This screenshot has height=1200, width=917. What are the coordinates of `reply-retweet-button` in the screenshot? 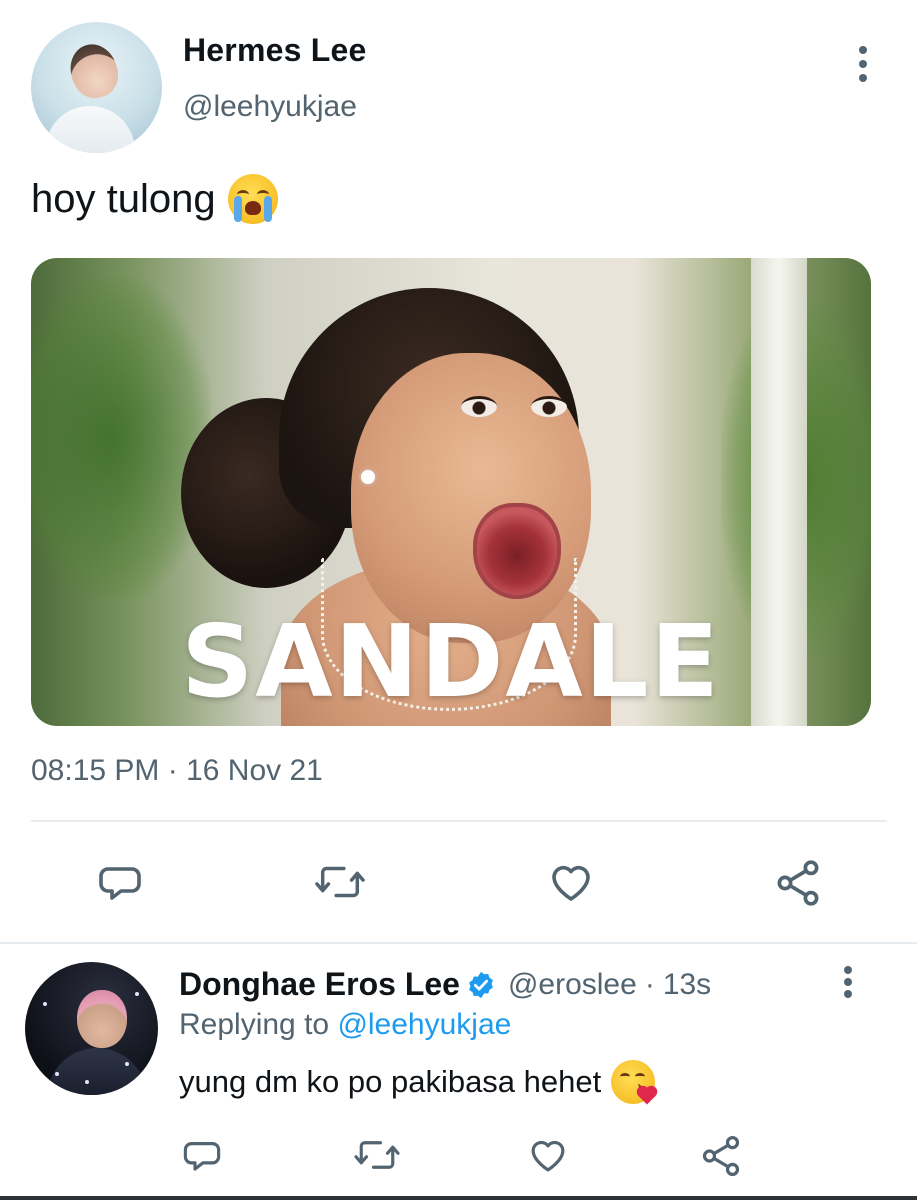 It's located at (377, 1155).